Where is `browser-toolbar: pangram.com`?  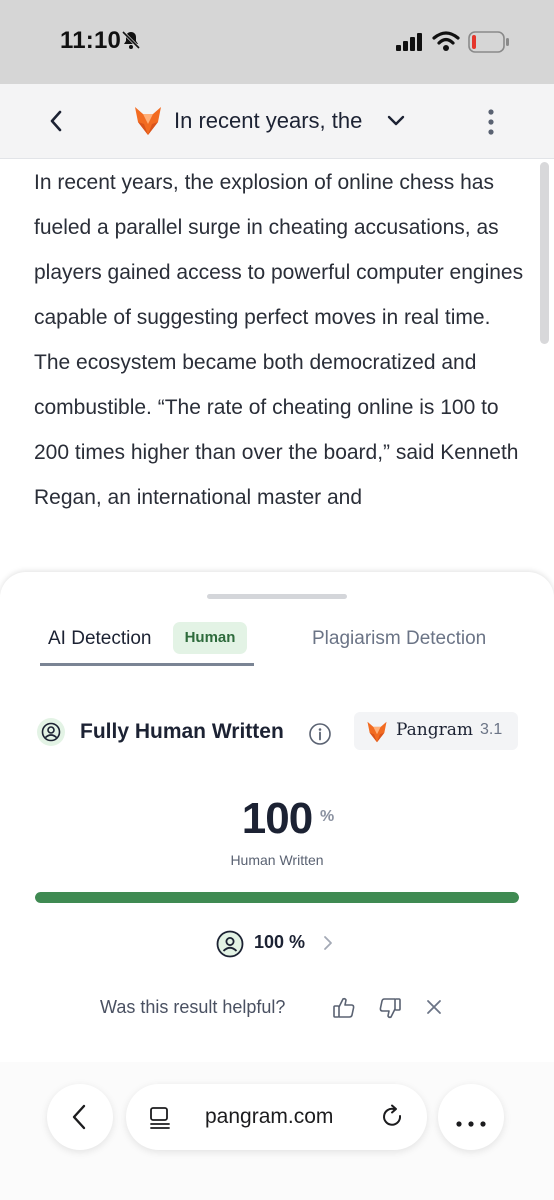
browser-toolbar: pangram.com is located at coordinates (277, 1131).